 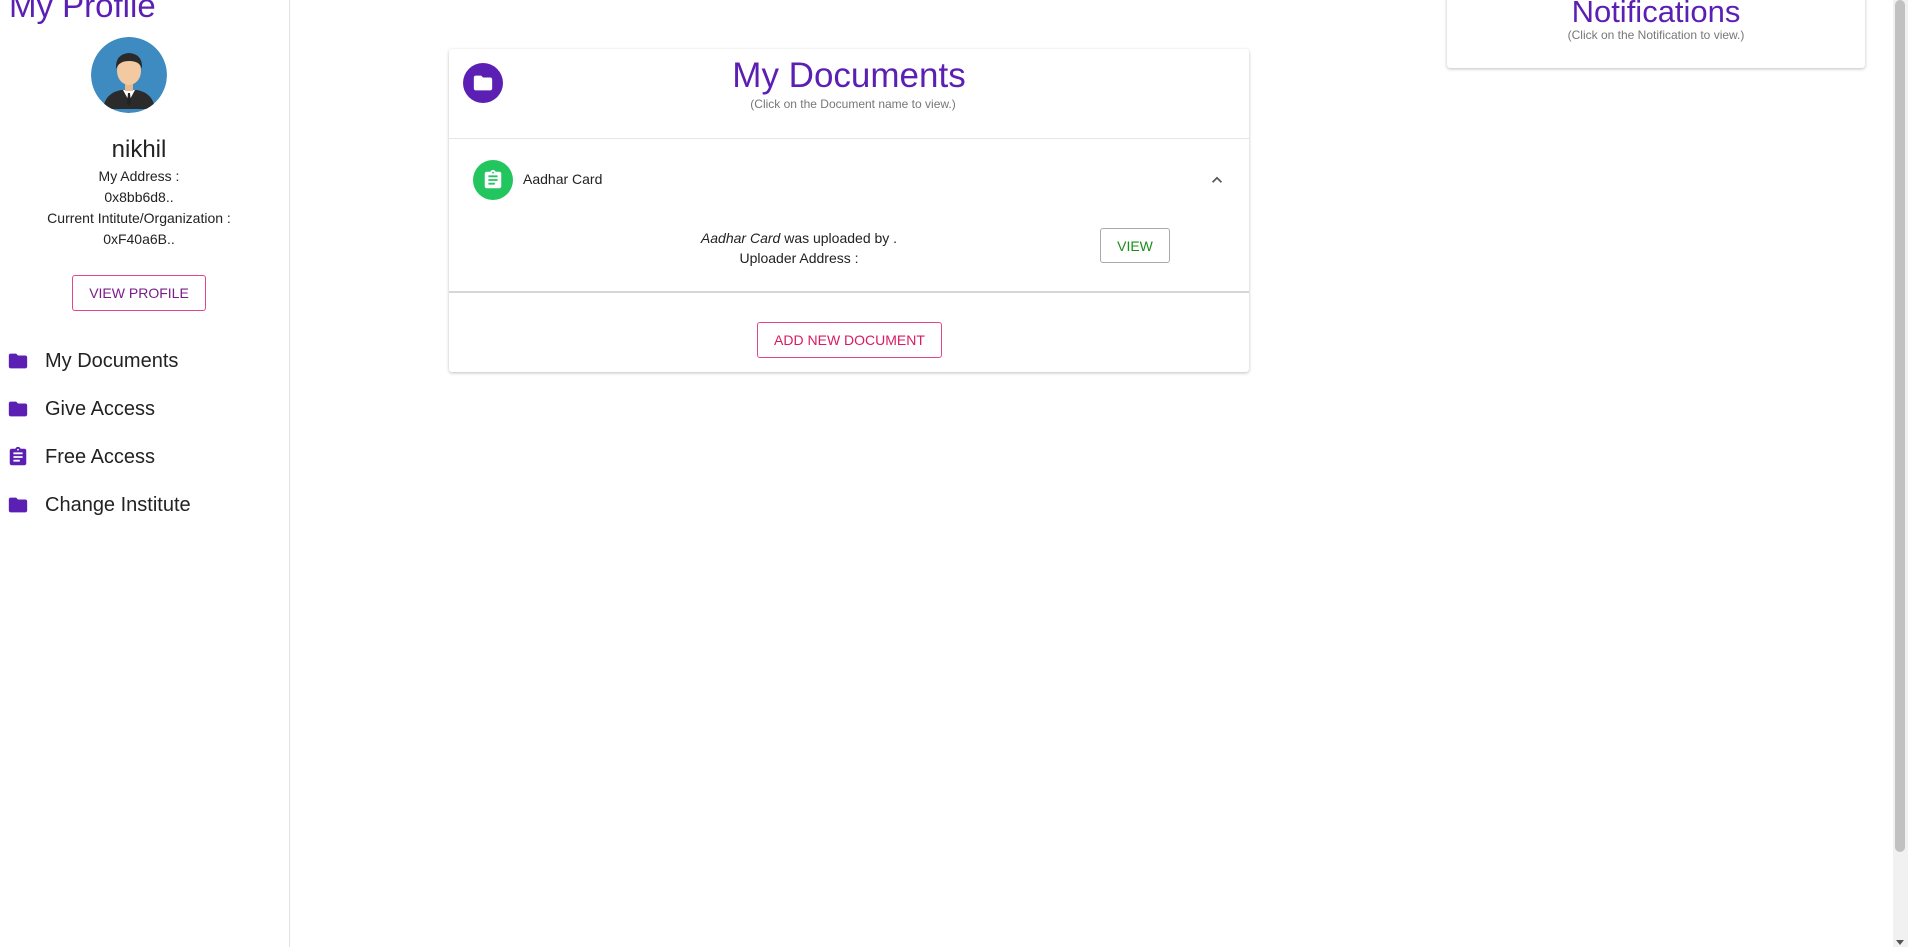 I want to click on chevron-up-icon, so click(x=1217, y=180).